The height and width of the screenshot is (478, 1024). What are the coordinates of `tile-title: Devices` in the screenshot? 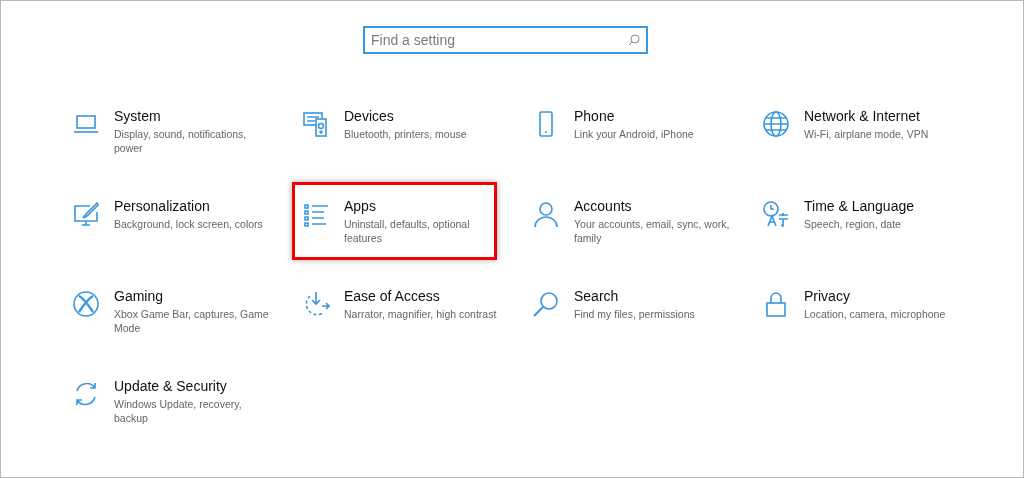 It's located at (369, 116).